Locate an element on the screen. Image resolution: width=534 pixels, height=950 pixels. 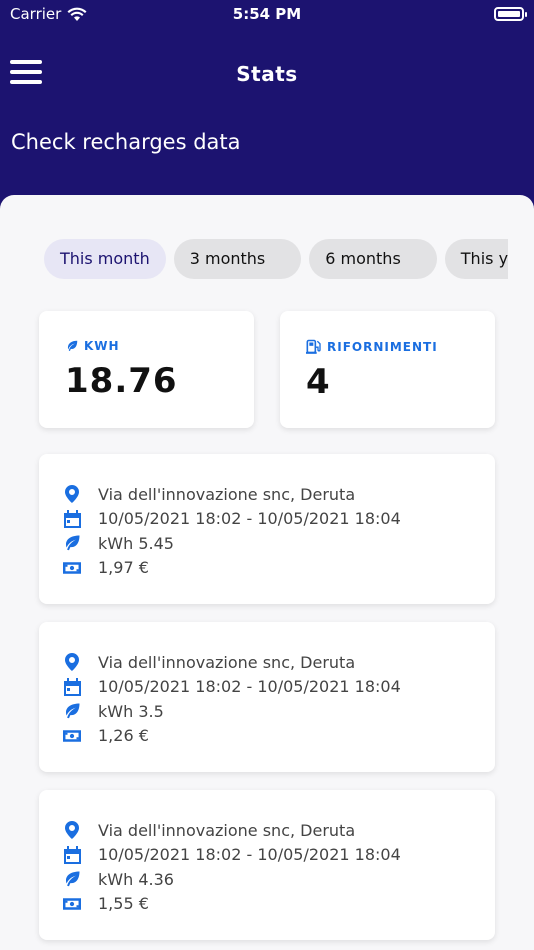
recharge-energy: kWh 4.36 is located at coordinates (136, 879).